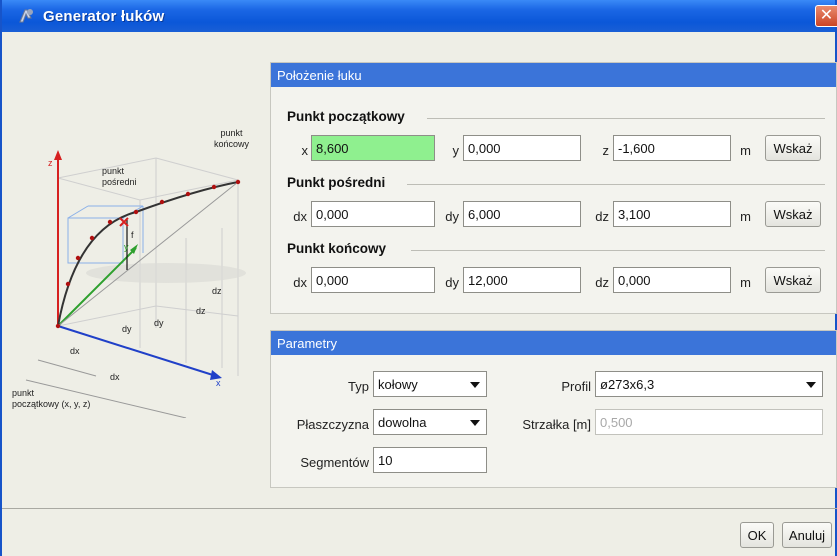  What do you see at coordinates (159, 323) in the screenshot?
I see `dy-label-2: dy` at bounding box center [159, 323].